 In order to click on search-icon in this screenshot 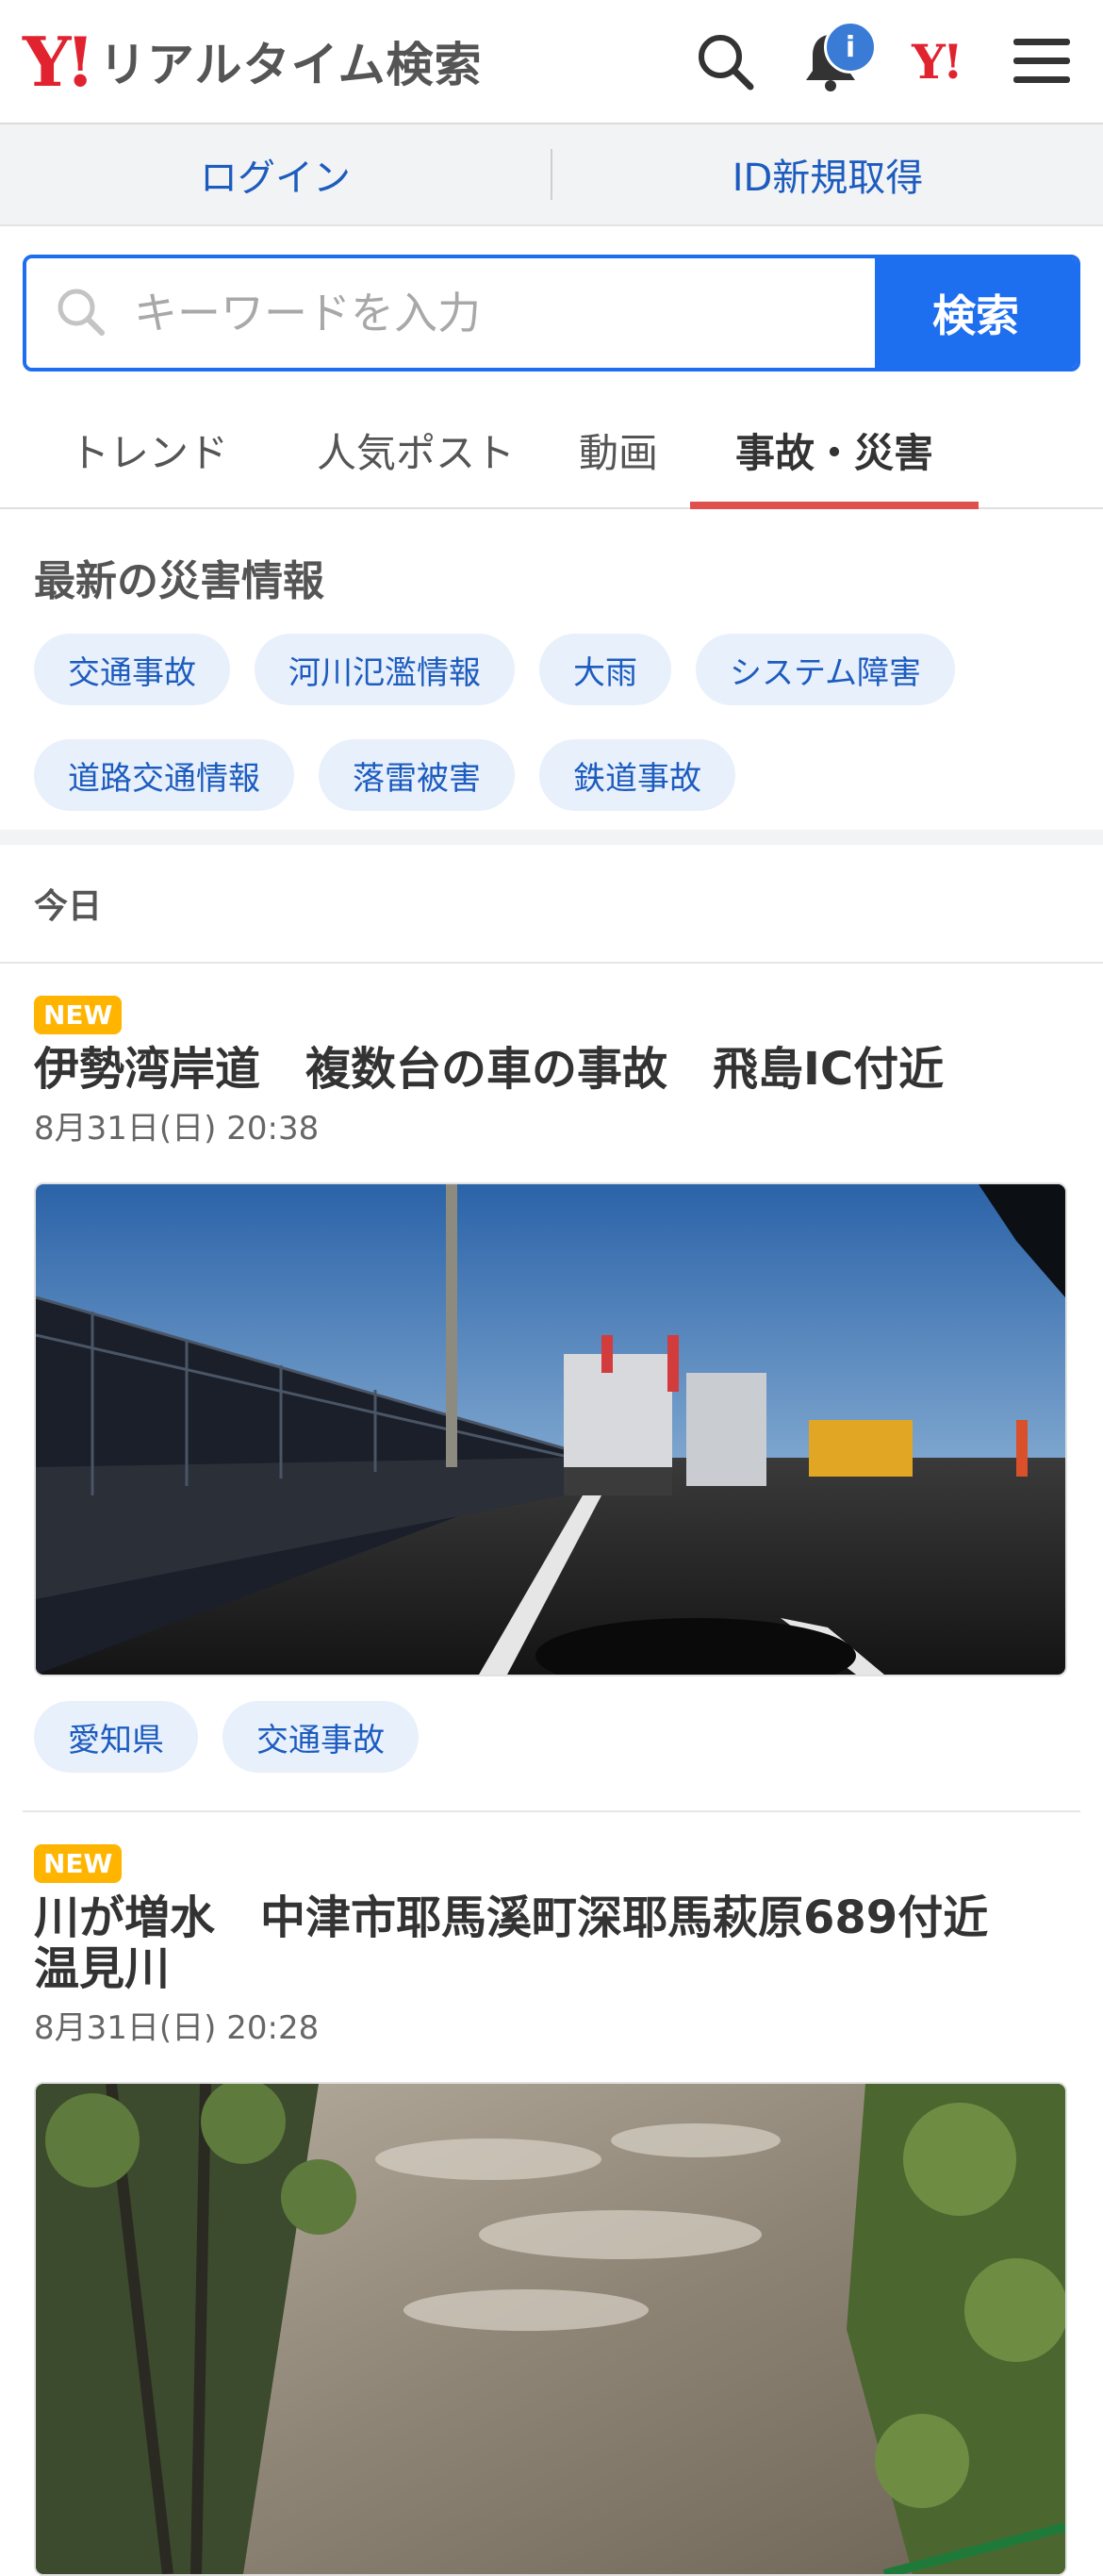, I will do `click(725, 61)`.